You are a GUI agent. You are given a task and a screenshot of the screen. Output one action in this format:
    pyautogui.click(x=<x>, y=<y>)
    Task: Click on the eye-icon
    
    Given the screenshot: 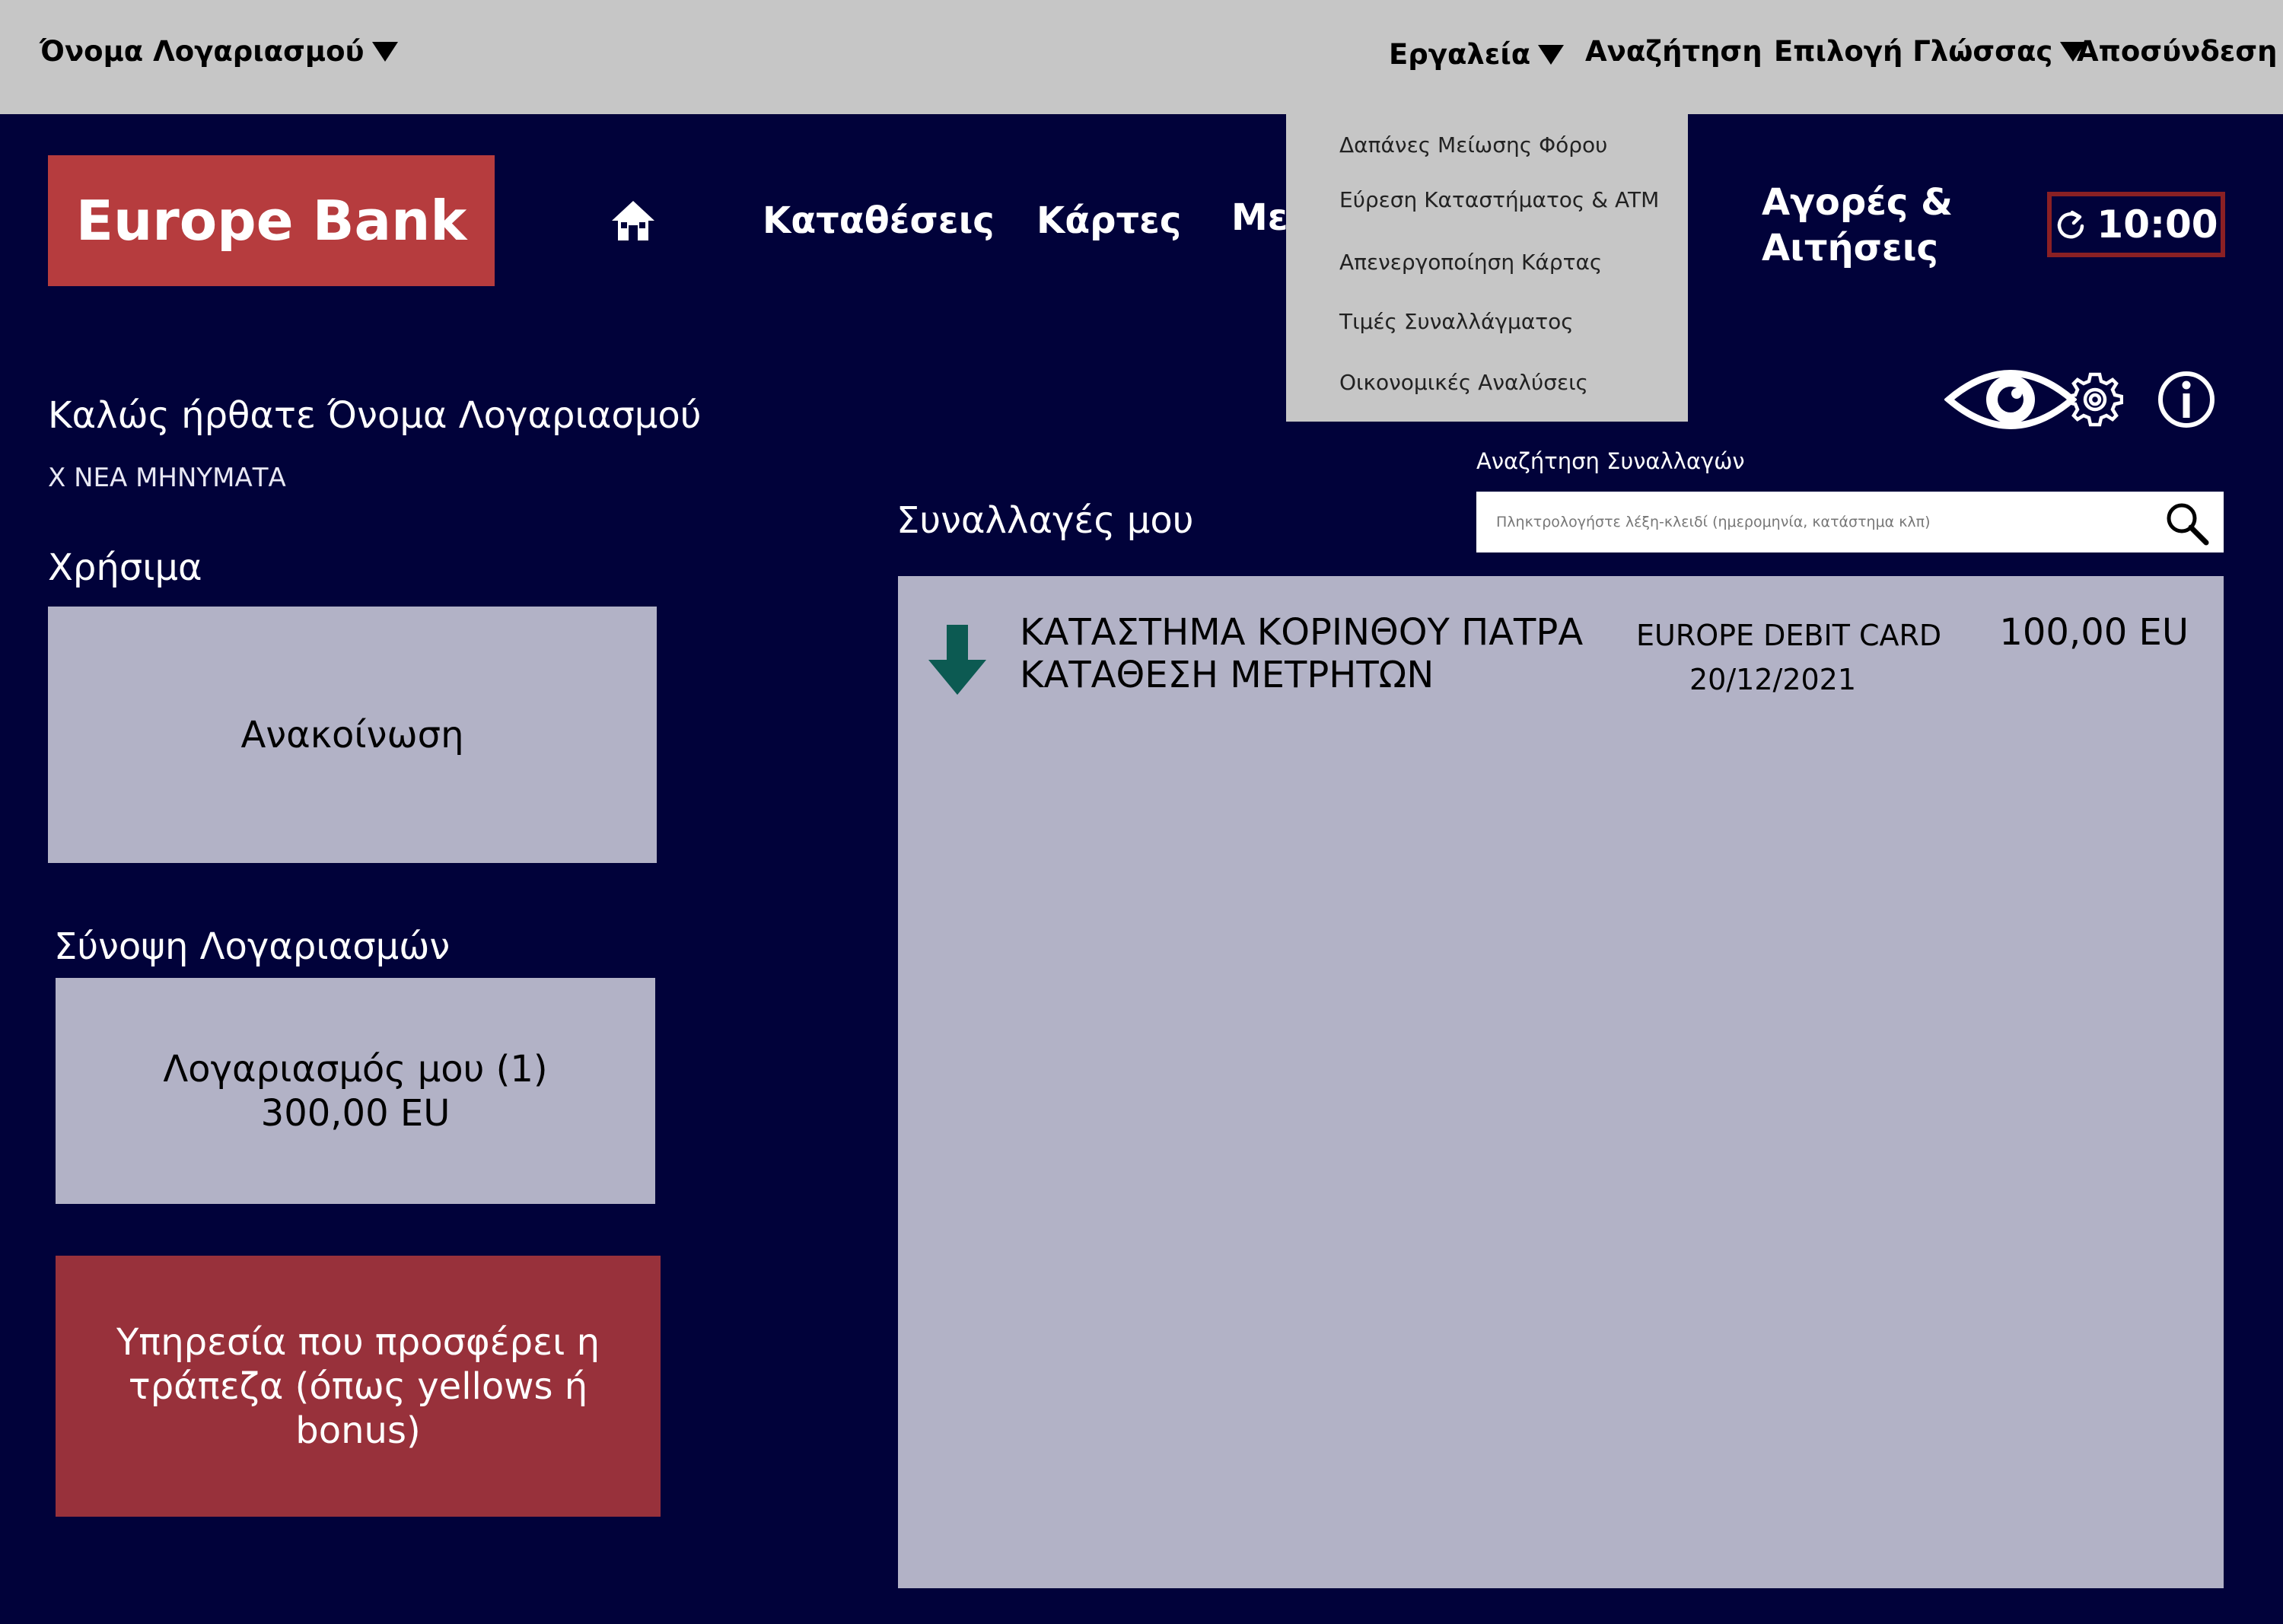 What is the action you would take?
    pyautogui.click(x=2010, y=400)
    